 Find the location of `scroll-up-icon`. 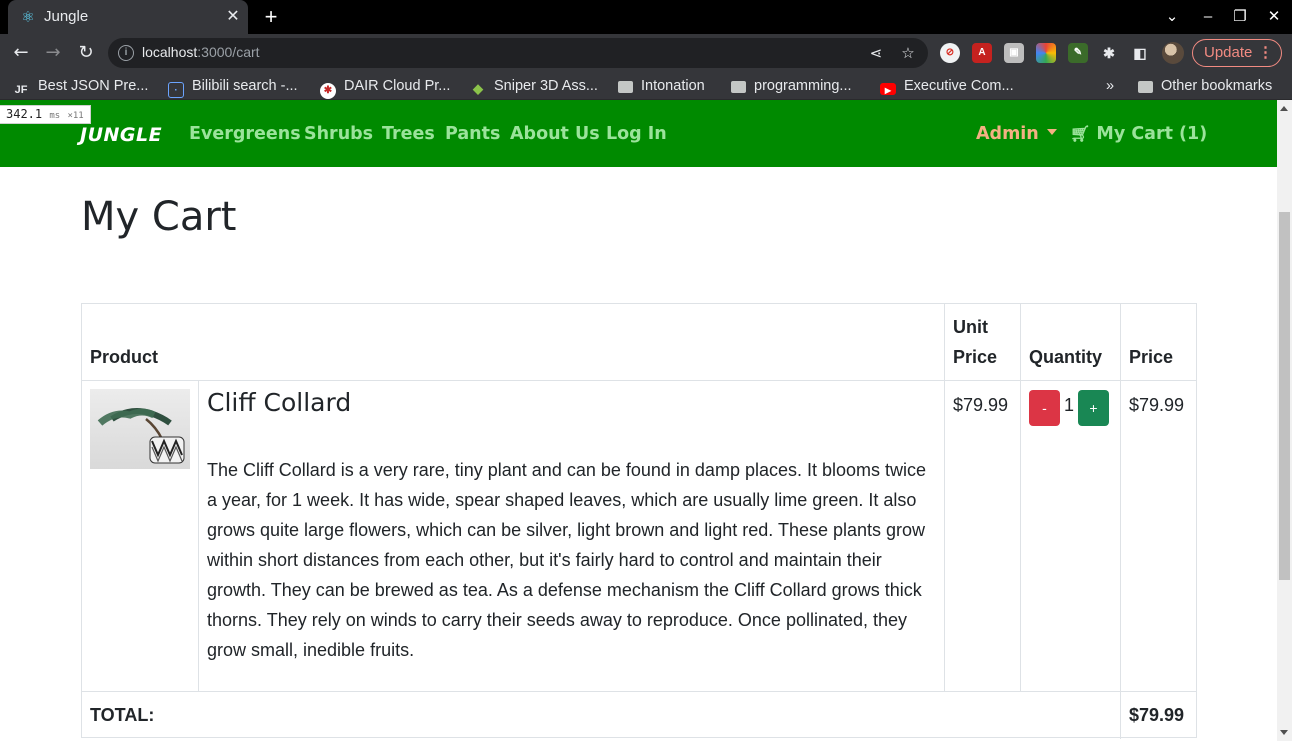

scroll-up-icon is located at coordinates (1284, 108).